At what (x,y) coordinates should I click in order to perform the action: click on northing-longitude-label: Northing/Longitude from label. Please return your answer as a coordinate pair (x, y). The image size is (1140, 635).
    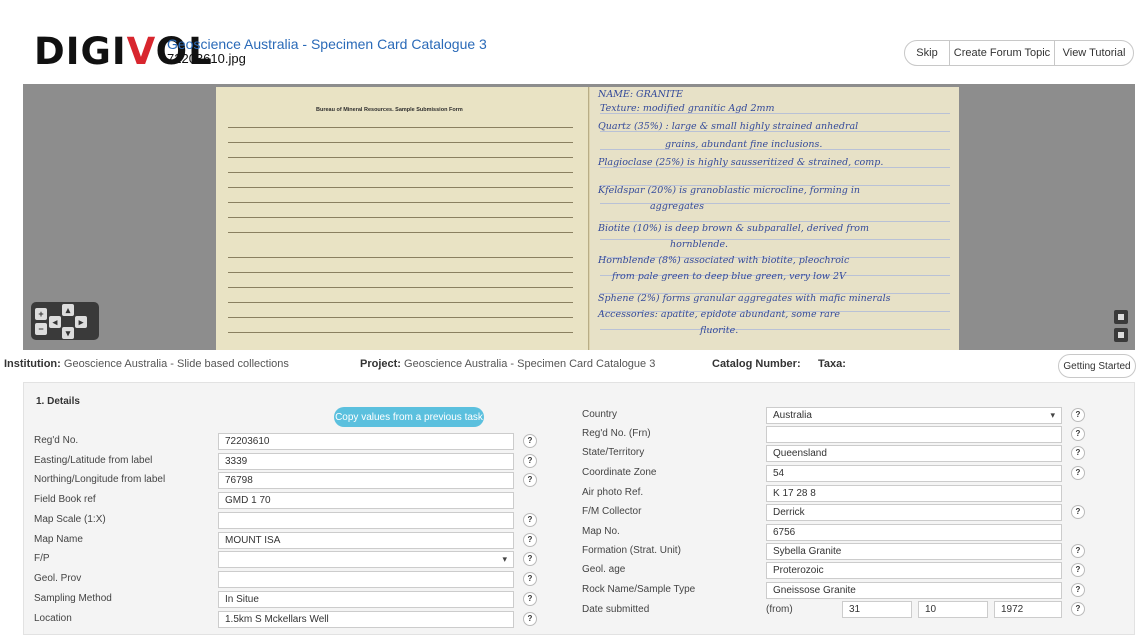
    Looking at the image, I should click on (100, 479).